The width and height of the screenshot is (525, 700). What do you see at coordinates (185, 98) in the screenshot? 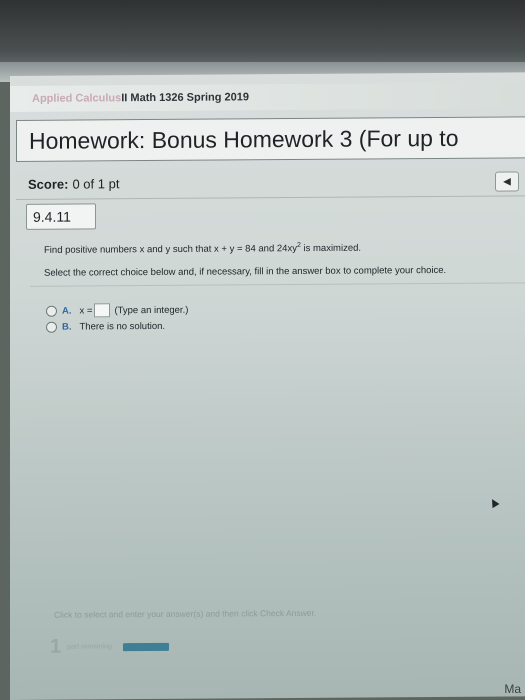
I see `course-title: II Math 1326 Spring 2019` at bounding box center [185, 98].